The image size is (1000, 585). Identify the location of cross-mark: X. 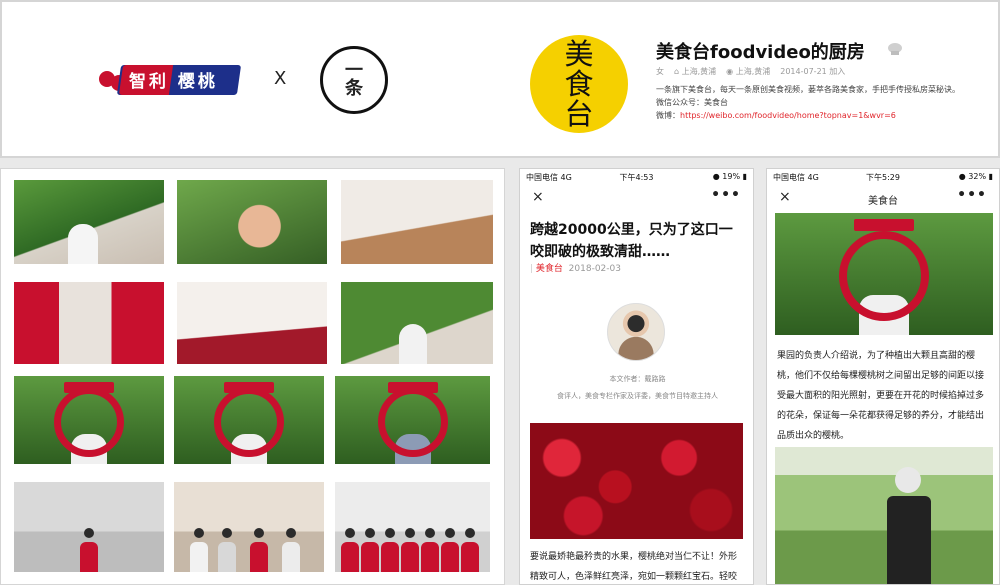
(280, 78).